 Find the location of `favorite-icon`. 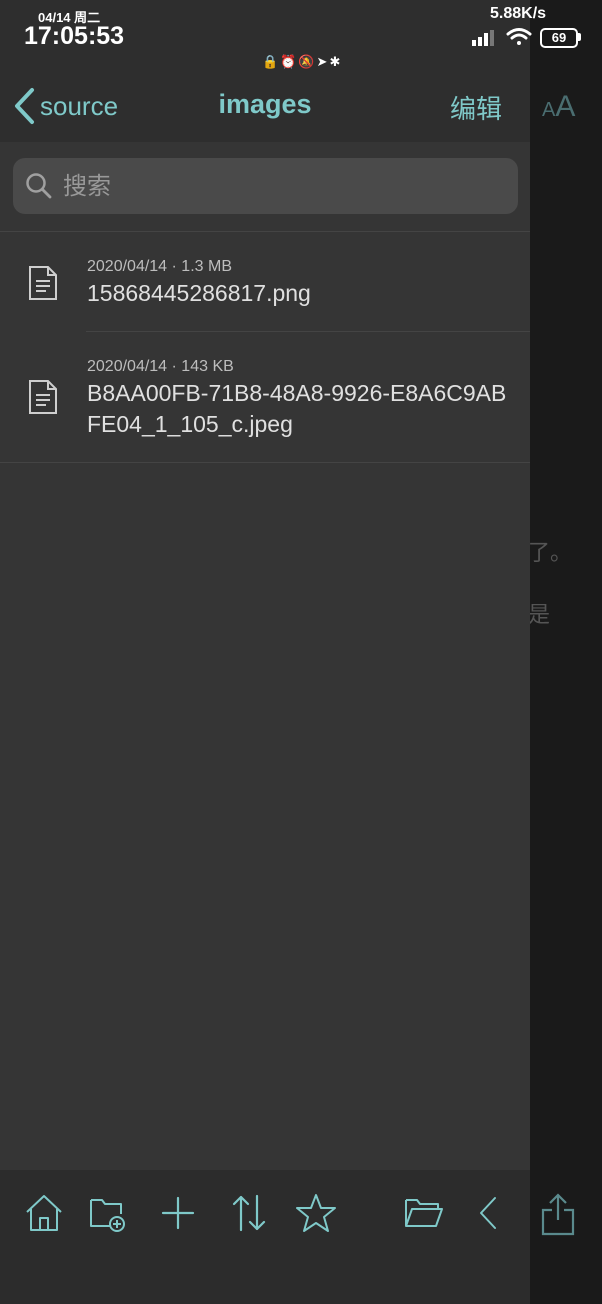

favorite-icon is located at coordinates (316, 1213).